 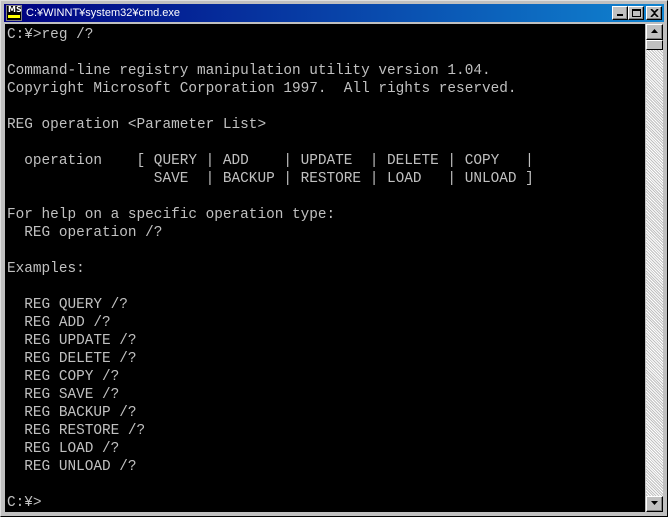 What do you see at coordinates (103, 13) in the screenshot?
I see `window-title: C:¥WINNT¥system32¥cmd.exe` at bounding box center [103, 13].